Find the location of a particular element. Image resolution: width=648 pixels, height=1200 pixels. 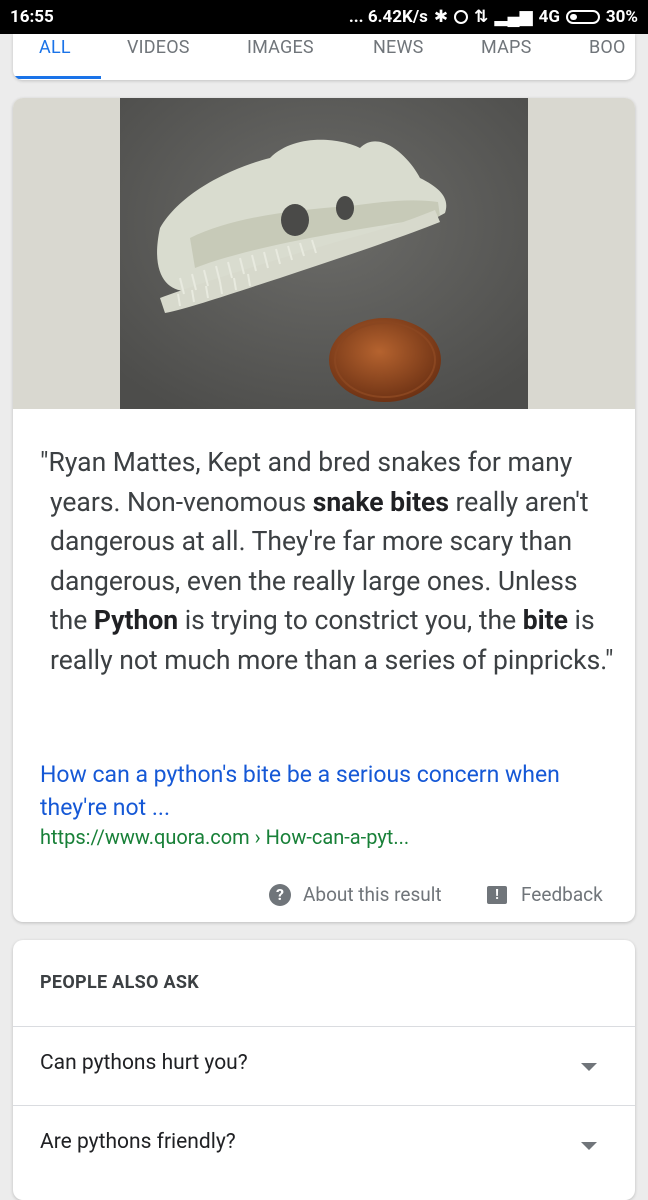

paa-question-row: Are pythons friendly? is located at coordinates (324, 1145).